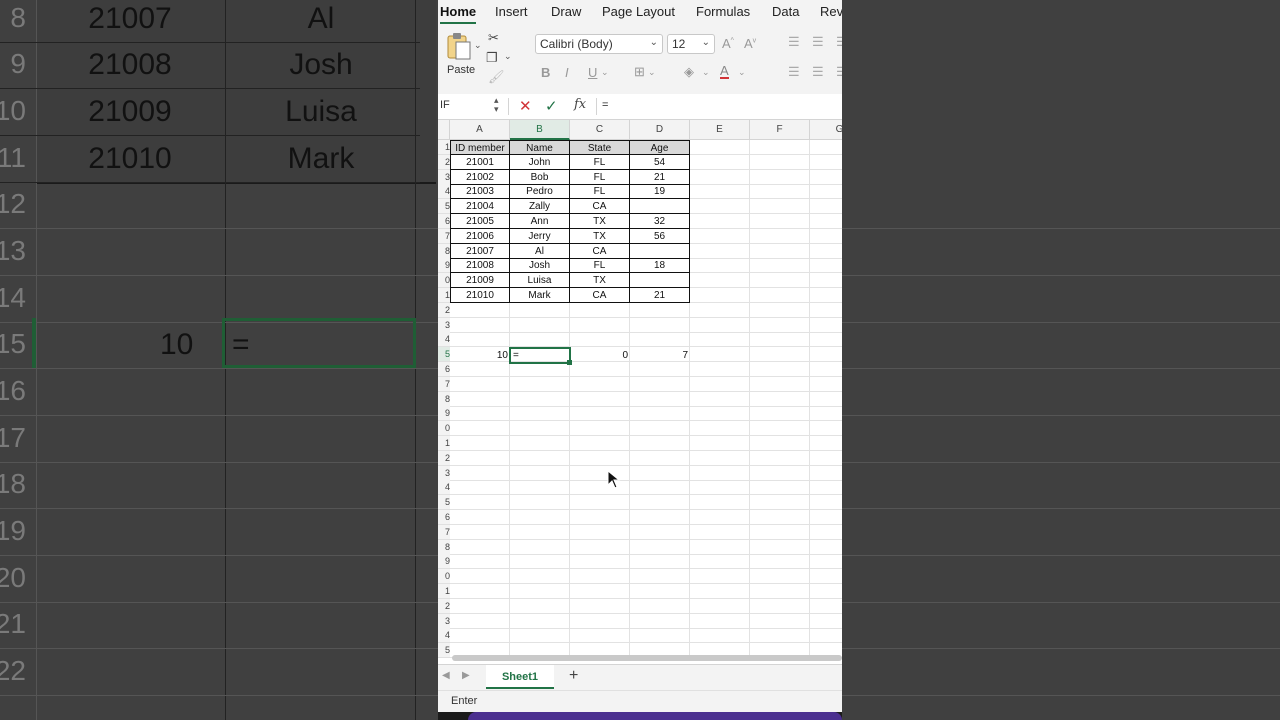  I want to click on borders-icon: ⊞, so click(639, 72).